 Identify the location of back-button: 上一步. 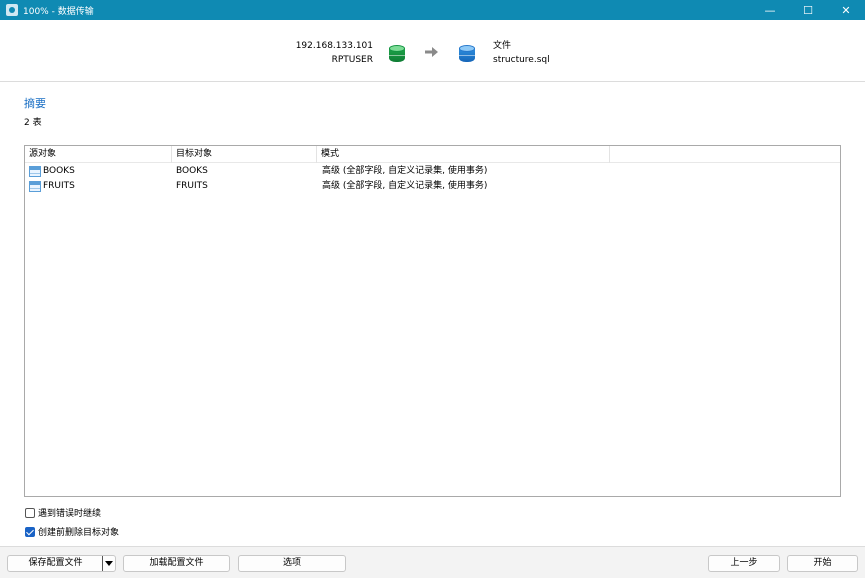
(744, 563).